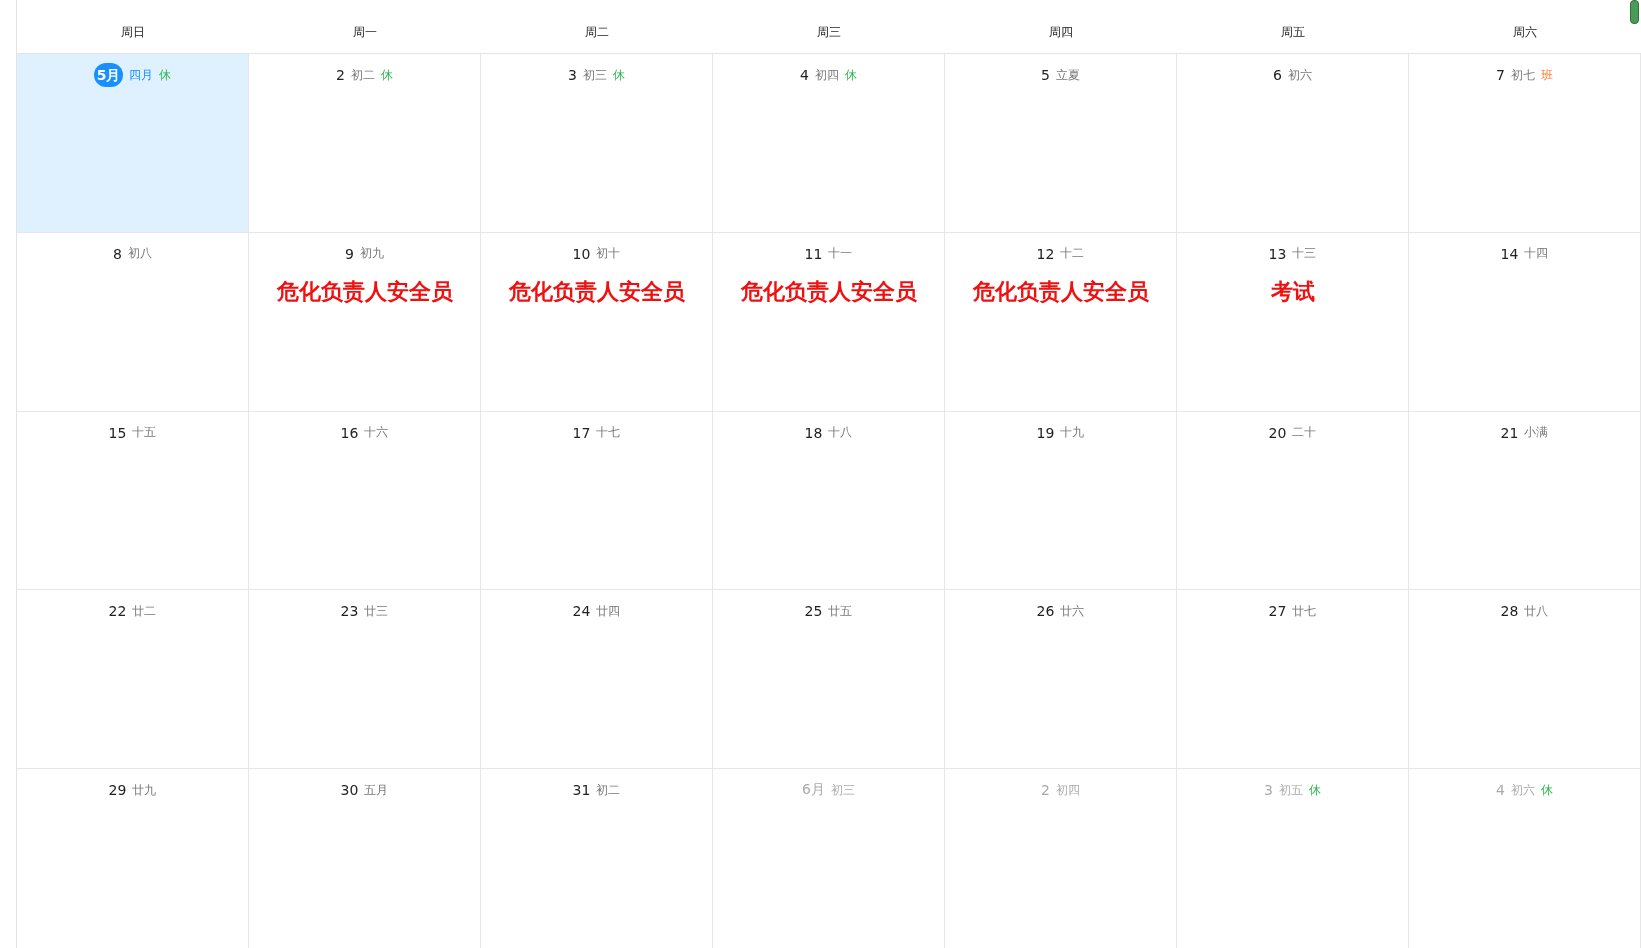 This screenshot has width=1641, height=948. What do you see at coordinates (1277, 253) in the screenshot?
I see `day-number: 13` at bounding box center [1277, 253].